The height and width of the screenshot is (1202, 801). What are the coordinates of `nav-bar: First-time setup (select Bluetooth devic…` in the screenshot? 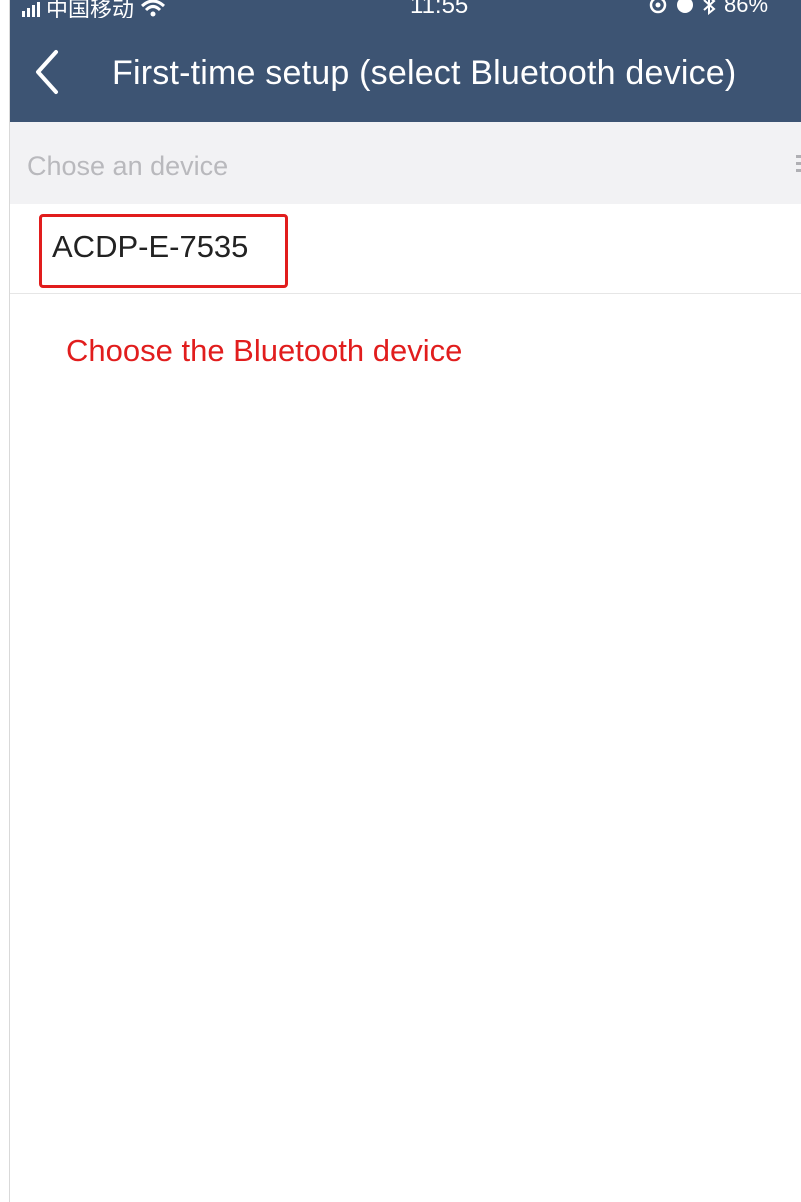 It's located at (405, 70).